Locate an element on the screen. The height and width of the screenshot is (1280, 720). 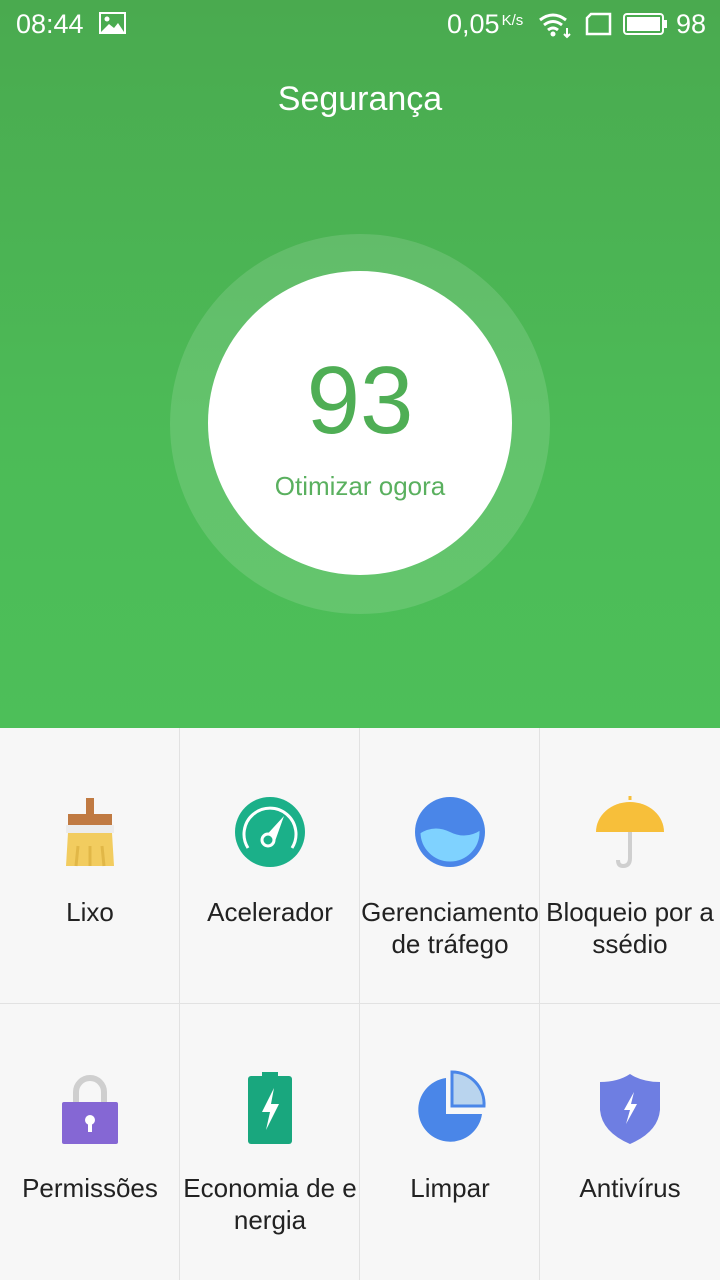
optimize-label: Otimizar ogora is located at coordinates (360, 486).